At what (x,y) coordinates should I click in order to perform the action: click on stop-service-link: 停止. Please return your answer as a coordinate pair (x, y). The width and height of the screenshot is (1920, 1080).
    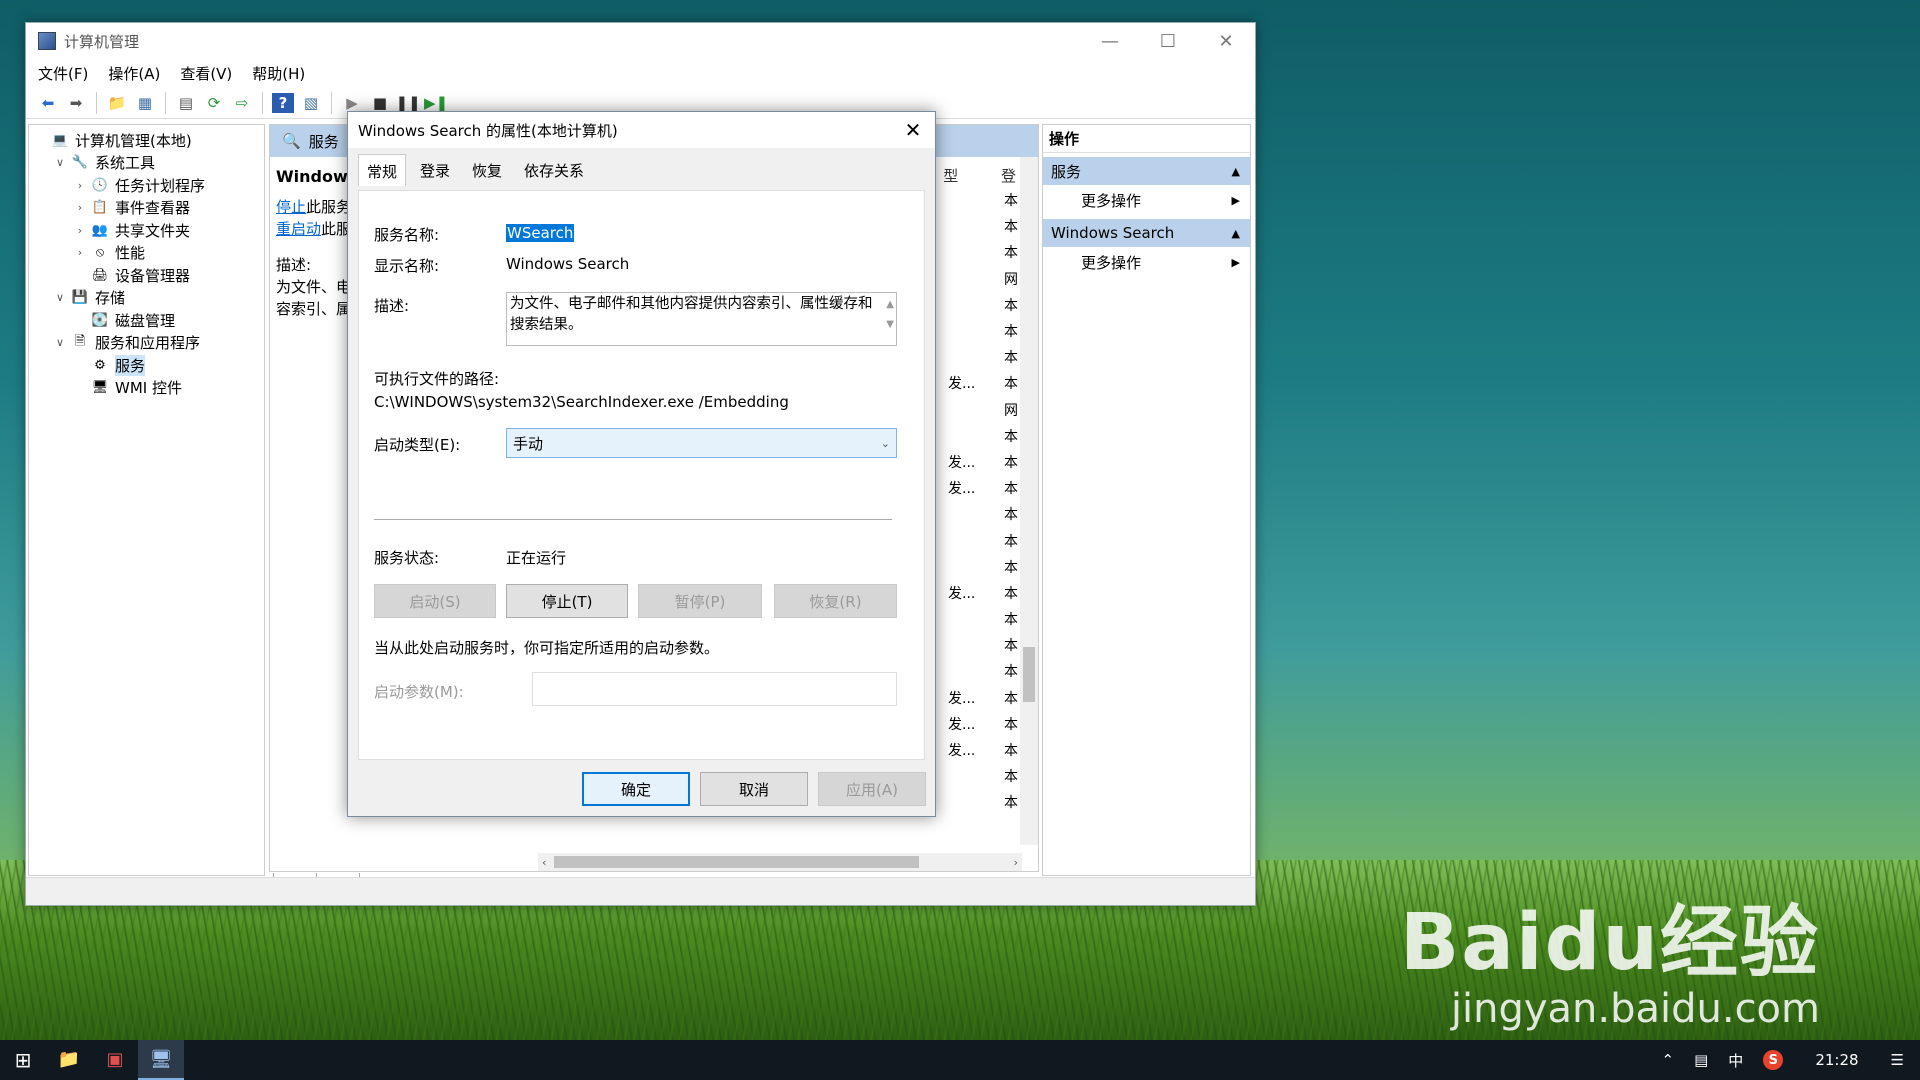
    Looking at the image, I should click on (291, 207).